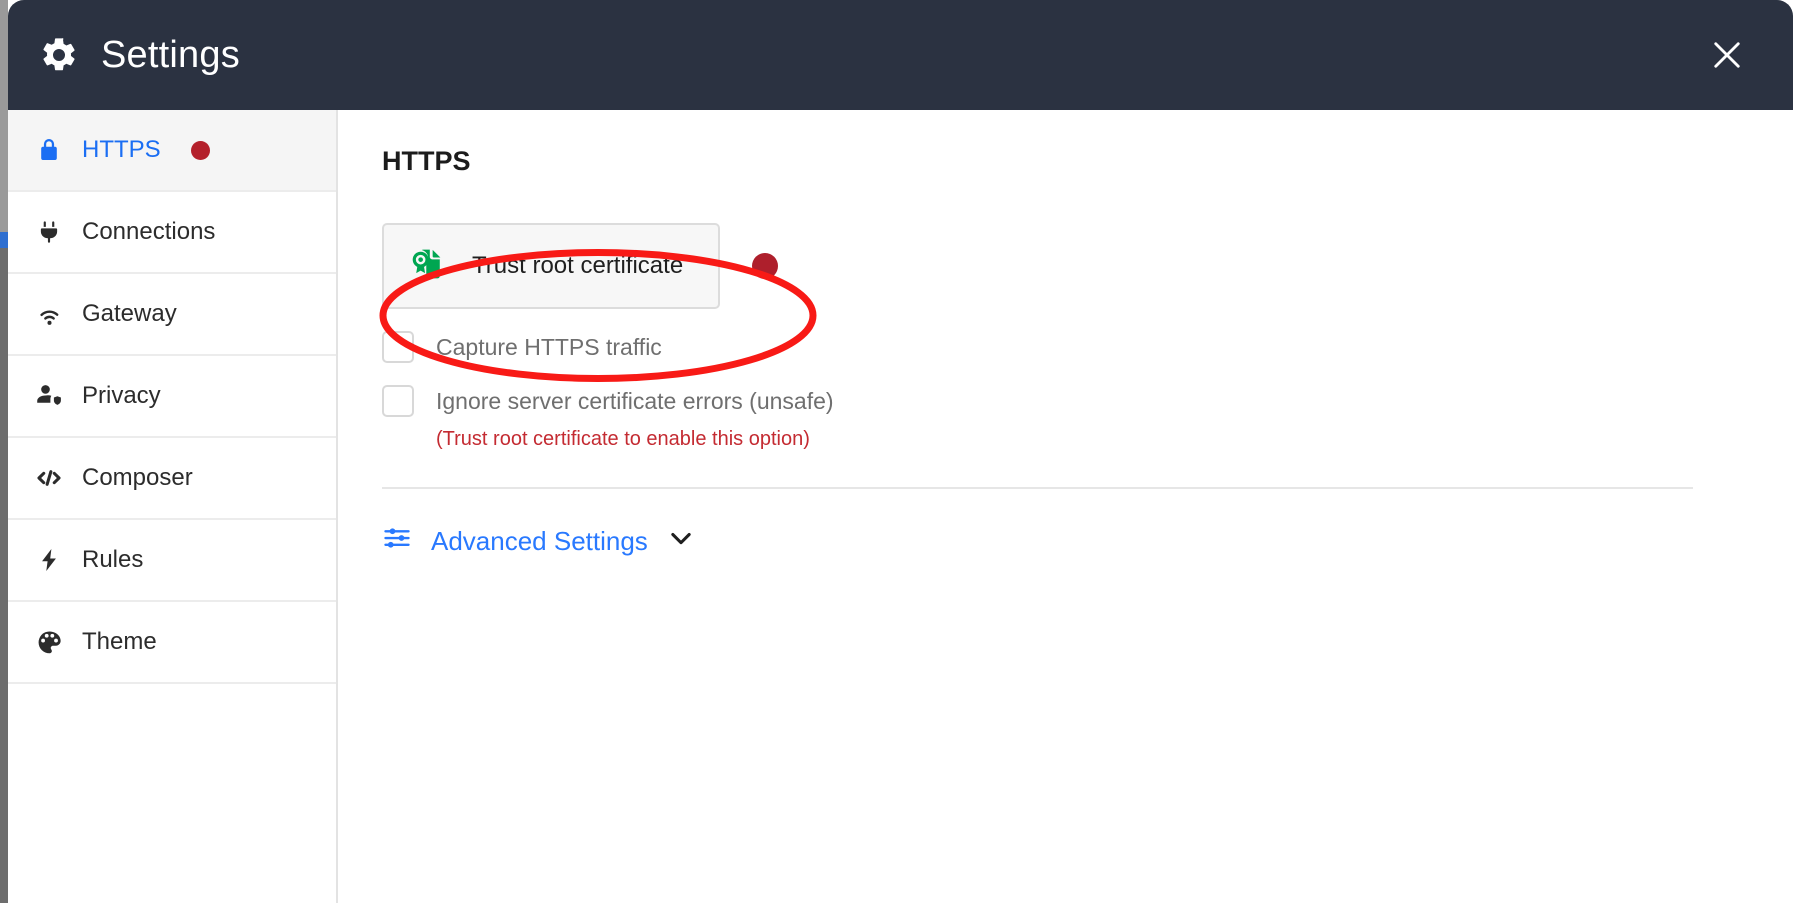 This screenshot has width=1793, height=903. What do you see at coordinates (137, 477) in the screenshot?
I see `sidebar-item-label: Composer` at bounding box center [137, 477].